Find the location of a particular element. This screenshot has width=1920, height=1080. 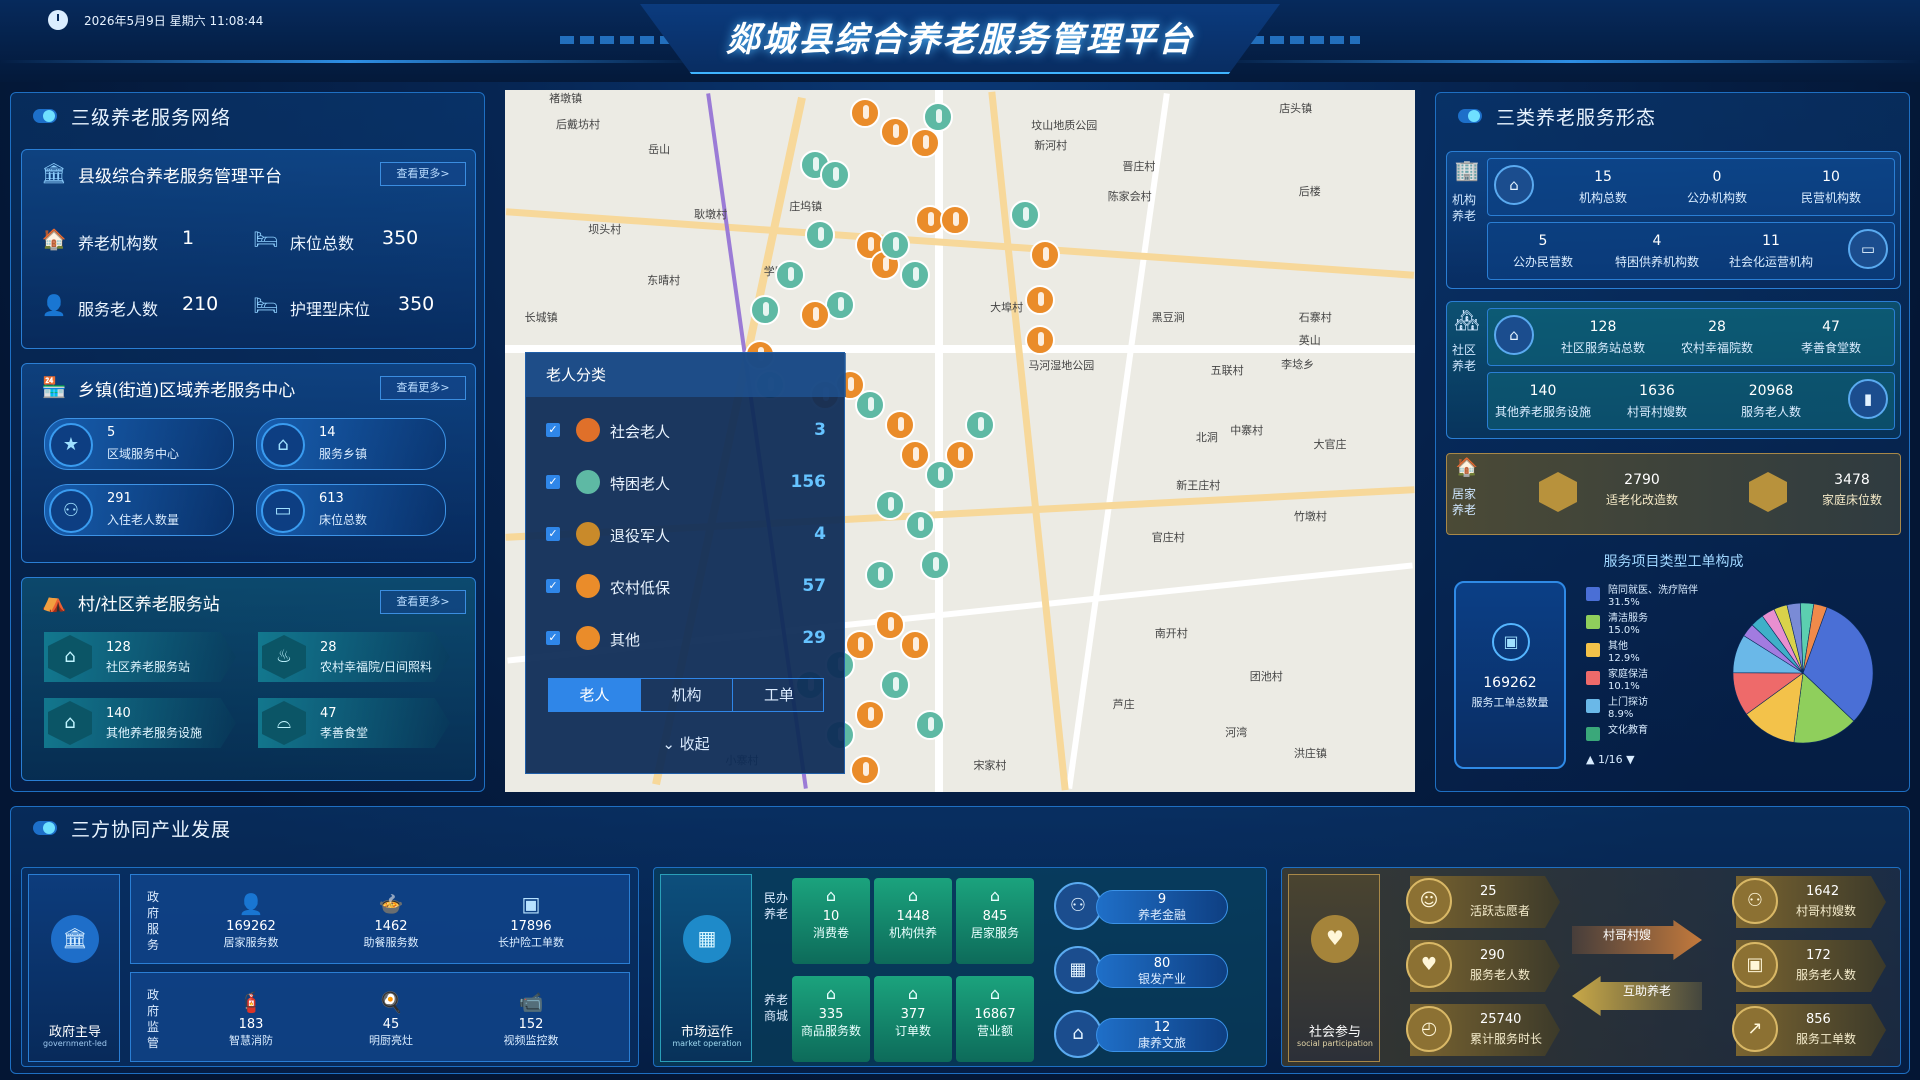

map-place-label: 长城镇 is located at coordinates (541, 317).